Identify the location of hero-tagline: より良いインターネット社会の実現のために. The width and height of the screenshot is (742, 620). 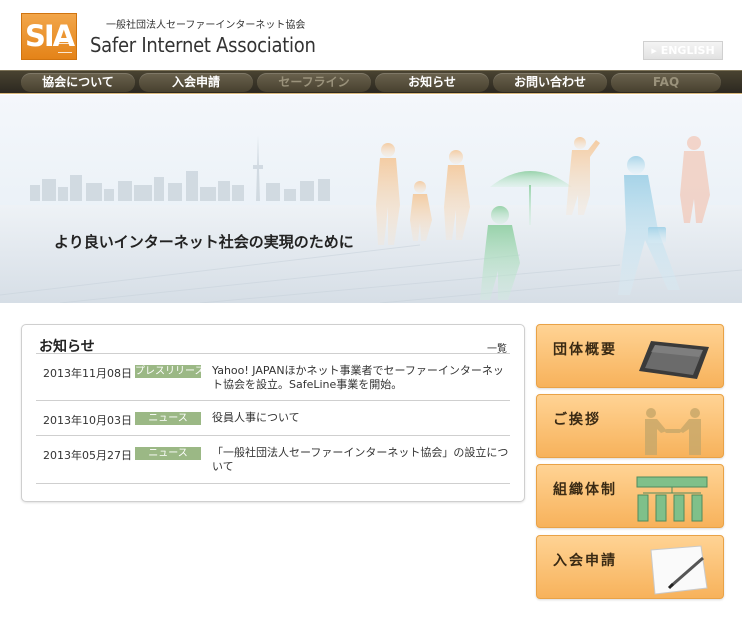
(204, 242).